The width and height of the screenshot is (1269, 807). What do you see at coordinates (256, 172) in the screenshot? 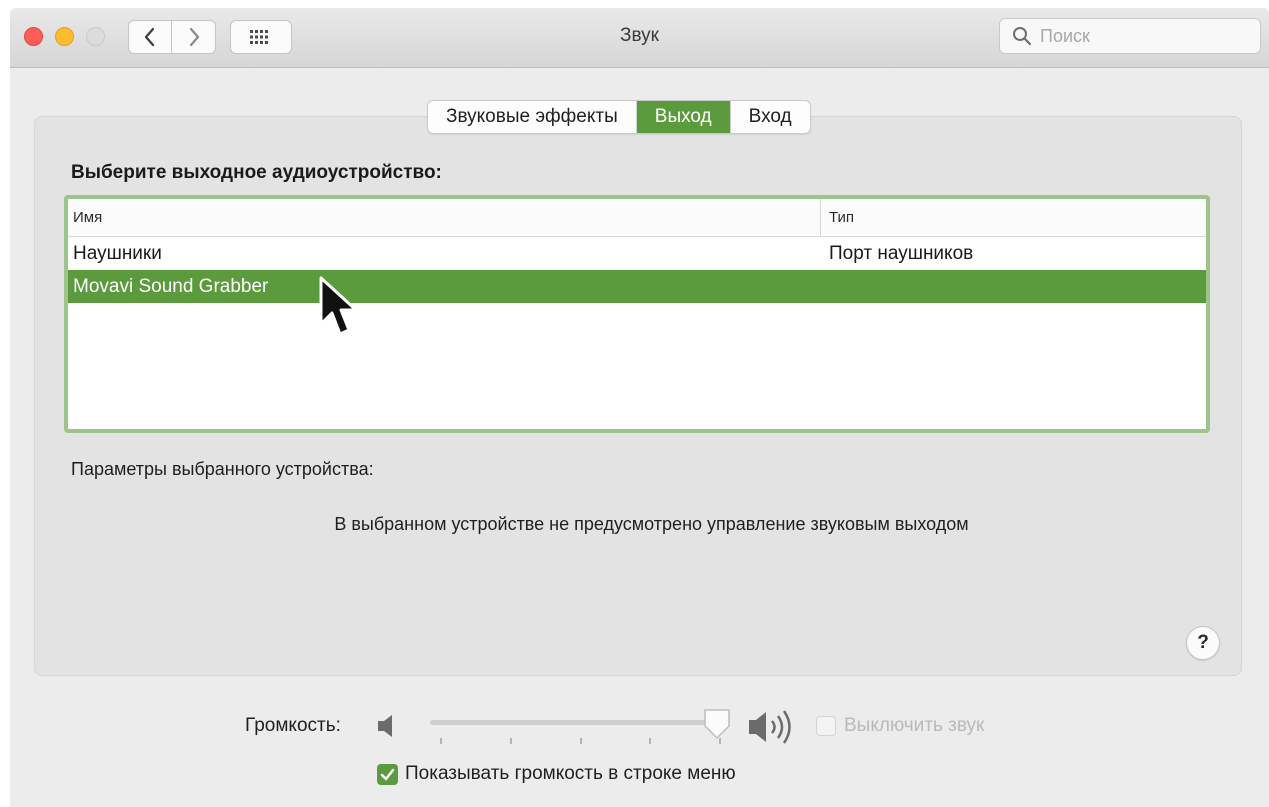
I see `output-device-heading: Выберите выходное аудиоустройство:` at bounding box center [256, 172].